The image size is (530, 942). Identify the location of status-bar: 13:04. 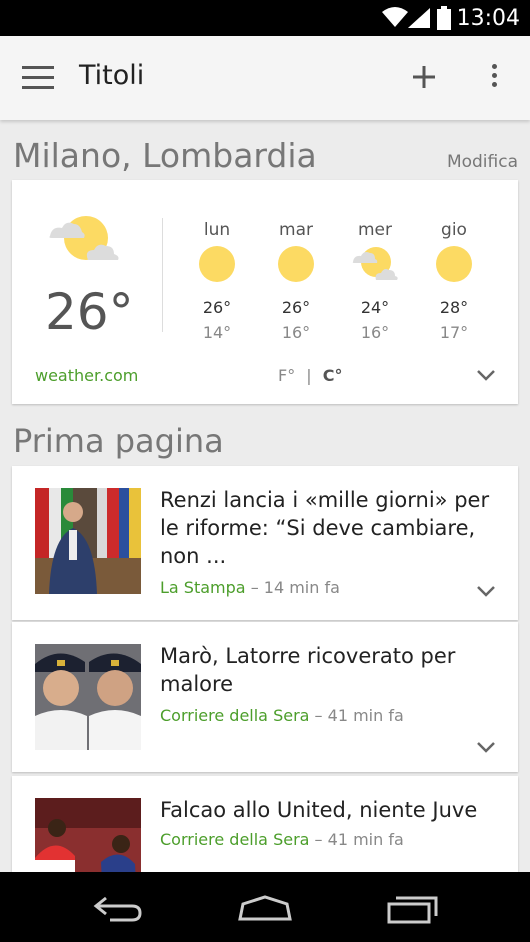
(265, 18).